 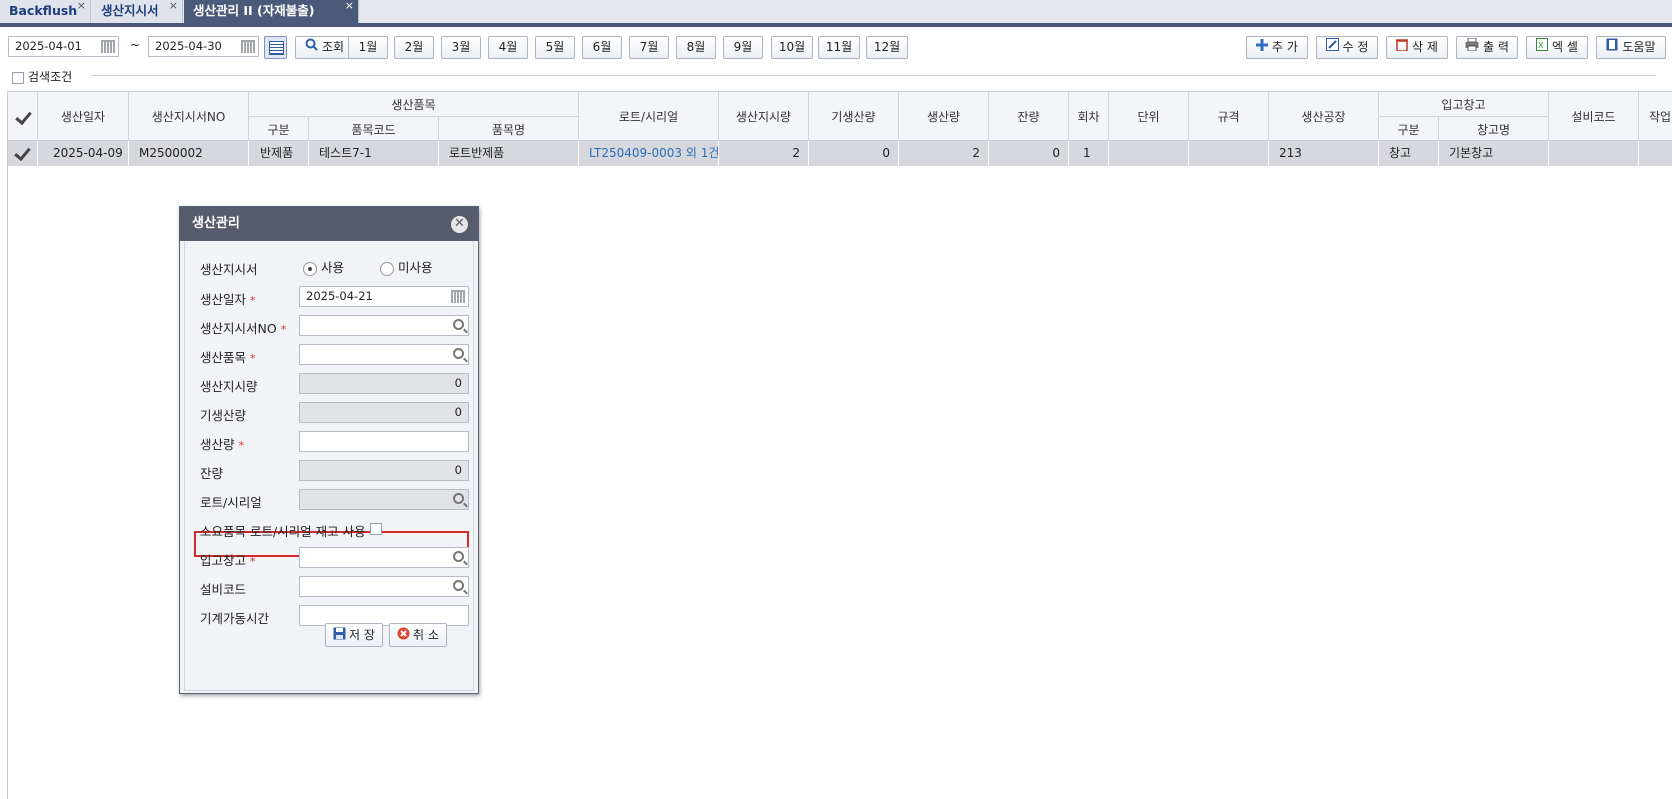 What do you see at coordinates (649, 47) in the screenshot?
I see `month-button-7: 7월` at bounding box center [649, 47].